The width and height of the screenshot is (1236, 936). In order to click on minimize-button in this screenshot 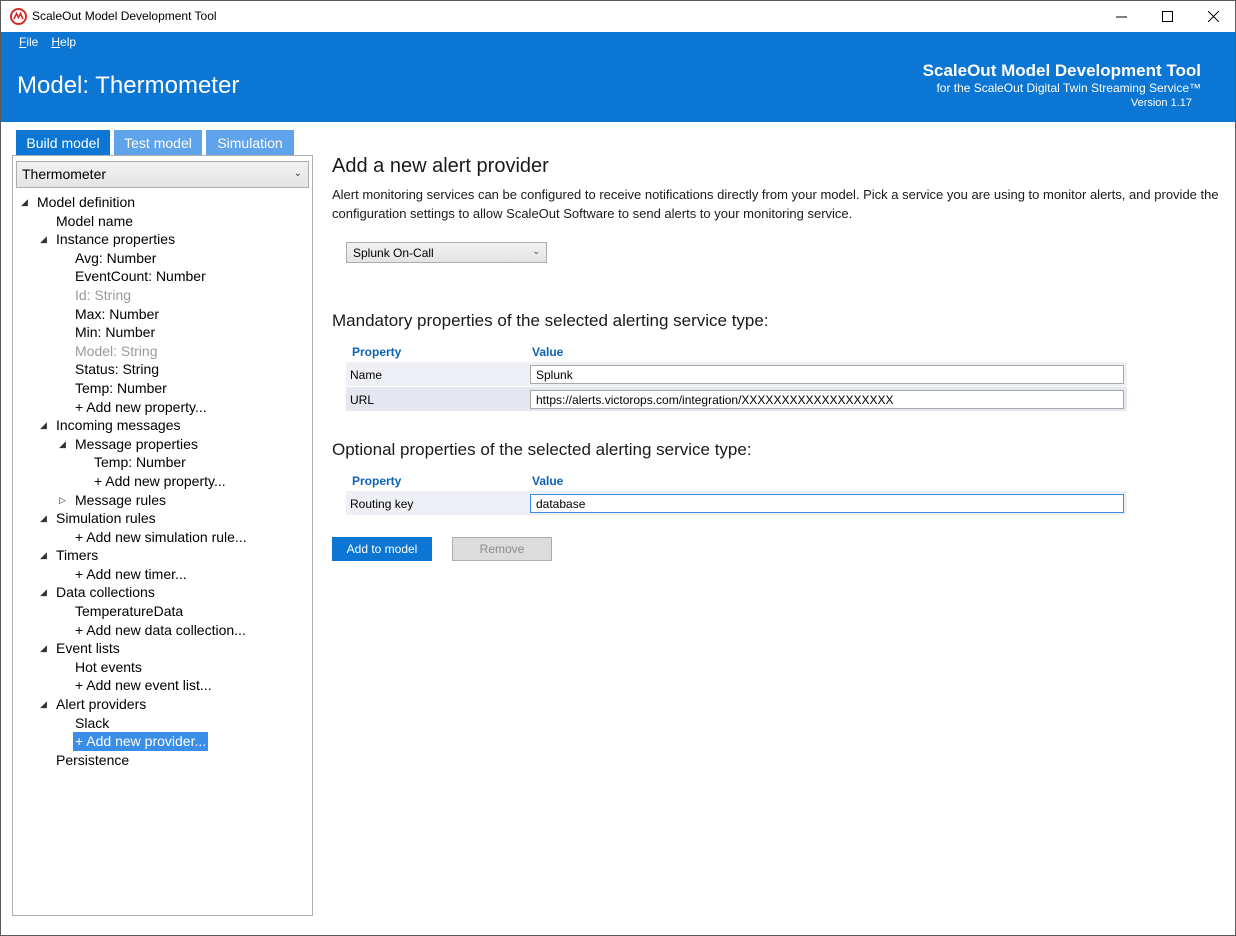, I will do `click(1121, 16)`.